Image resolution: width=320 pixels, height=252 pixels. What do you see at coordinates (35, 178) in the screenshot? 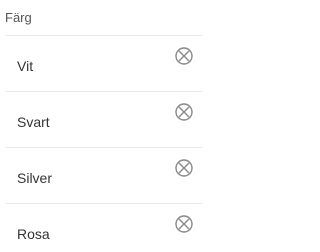
I see `item-label: Silver` at bounding box center [35, 178].